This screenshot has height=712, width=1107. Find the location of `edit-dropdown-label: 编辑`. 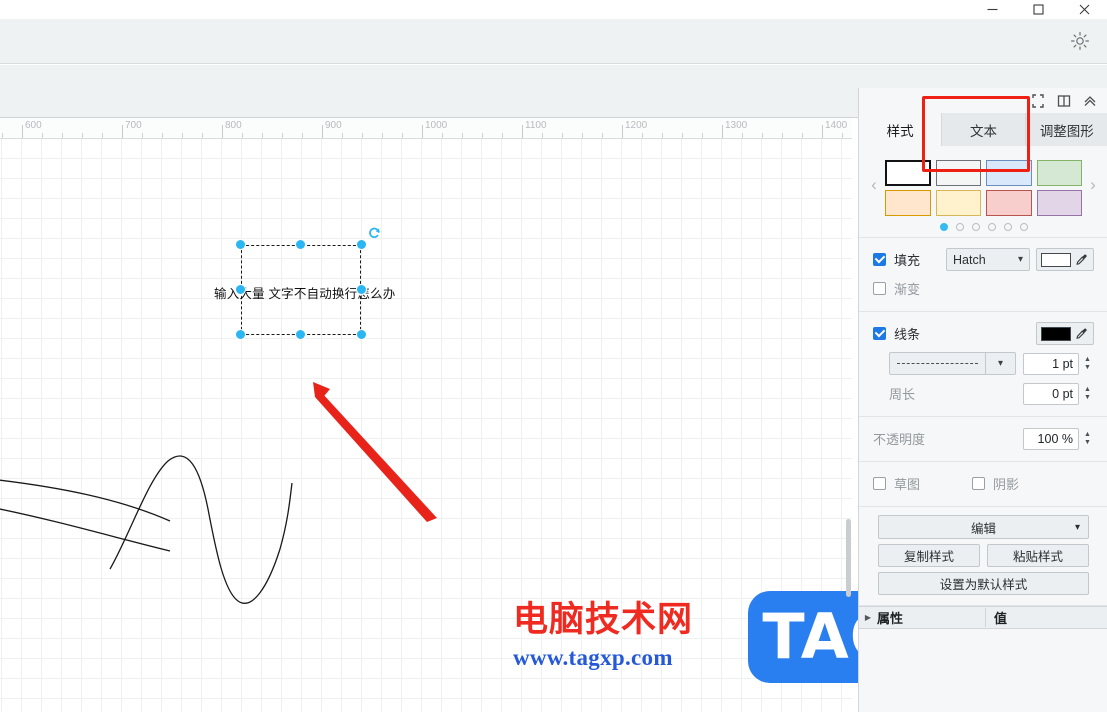

edit-dropdown-label: 编辑 is located at coordinates (983, 528).